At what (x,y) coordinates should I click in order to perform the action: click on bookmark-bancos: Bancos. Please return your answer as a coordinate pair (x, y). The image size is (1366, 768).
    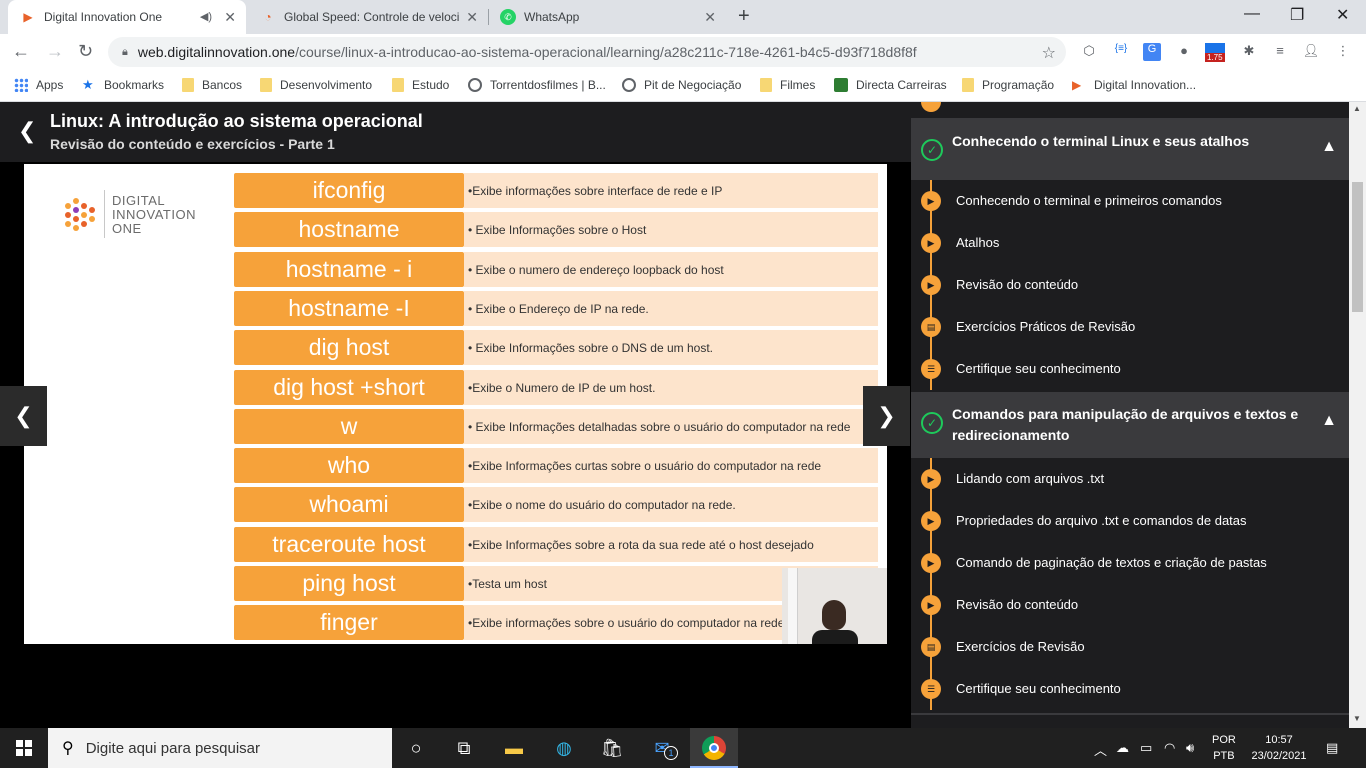
    Looking at the image, I should click on (212, 85).